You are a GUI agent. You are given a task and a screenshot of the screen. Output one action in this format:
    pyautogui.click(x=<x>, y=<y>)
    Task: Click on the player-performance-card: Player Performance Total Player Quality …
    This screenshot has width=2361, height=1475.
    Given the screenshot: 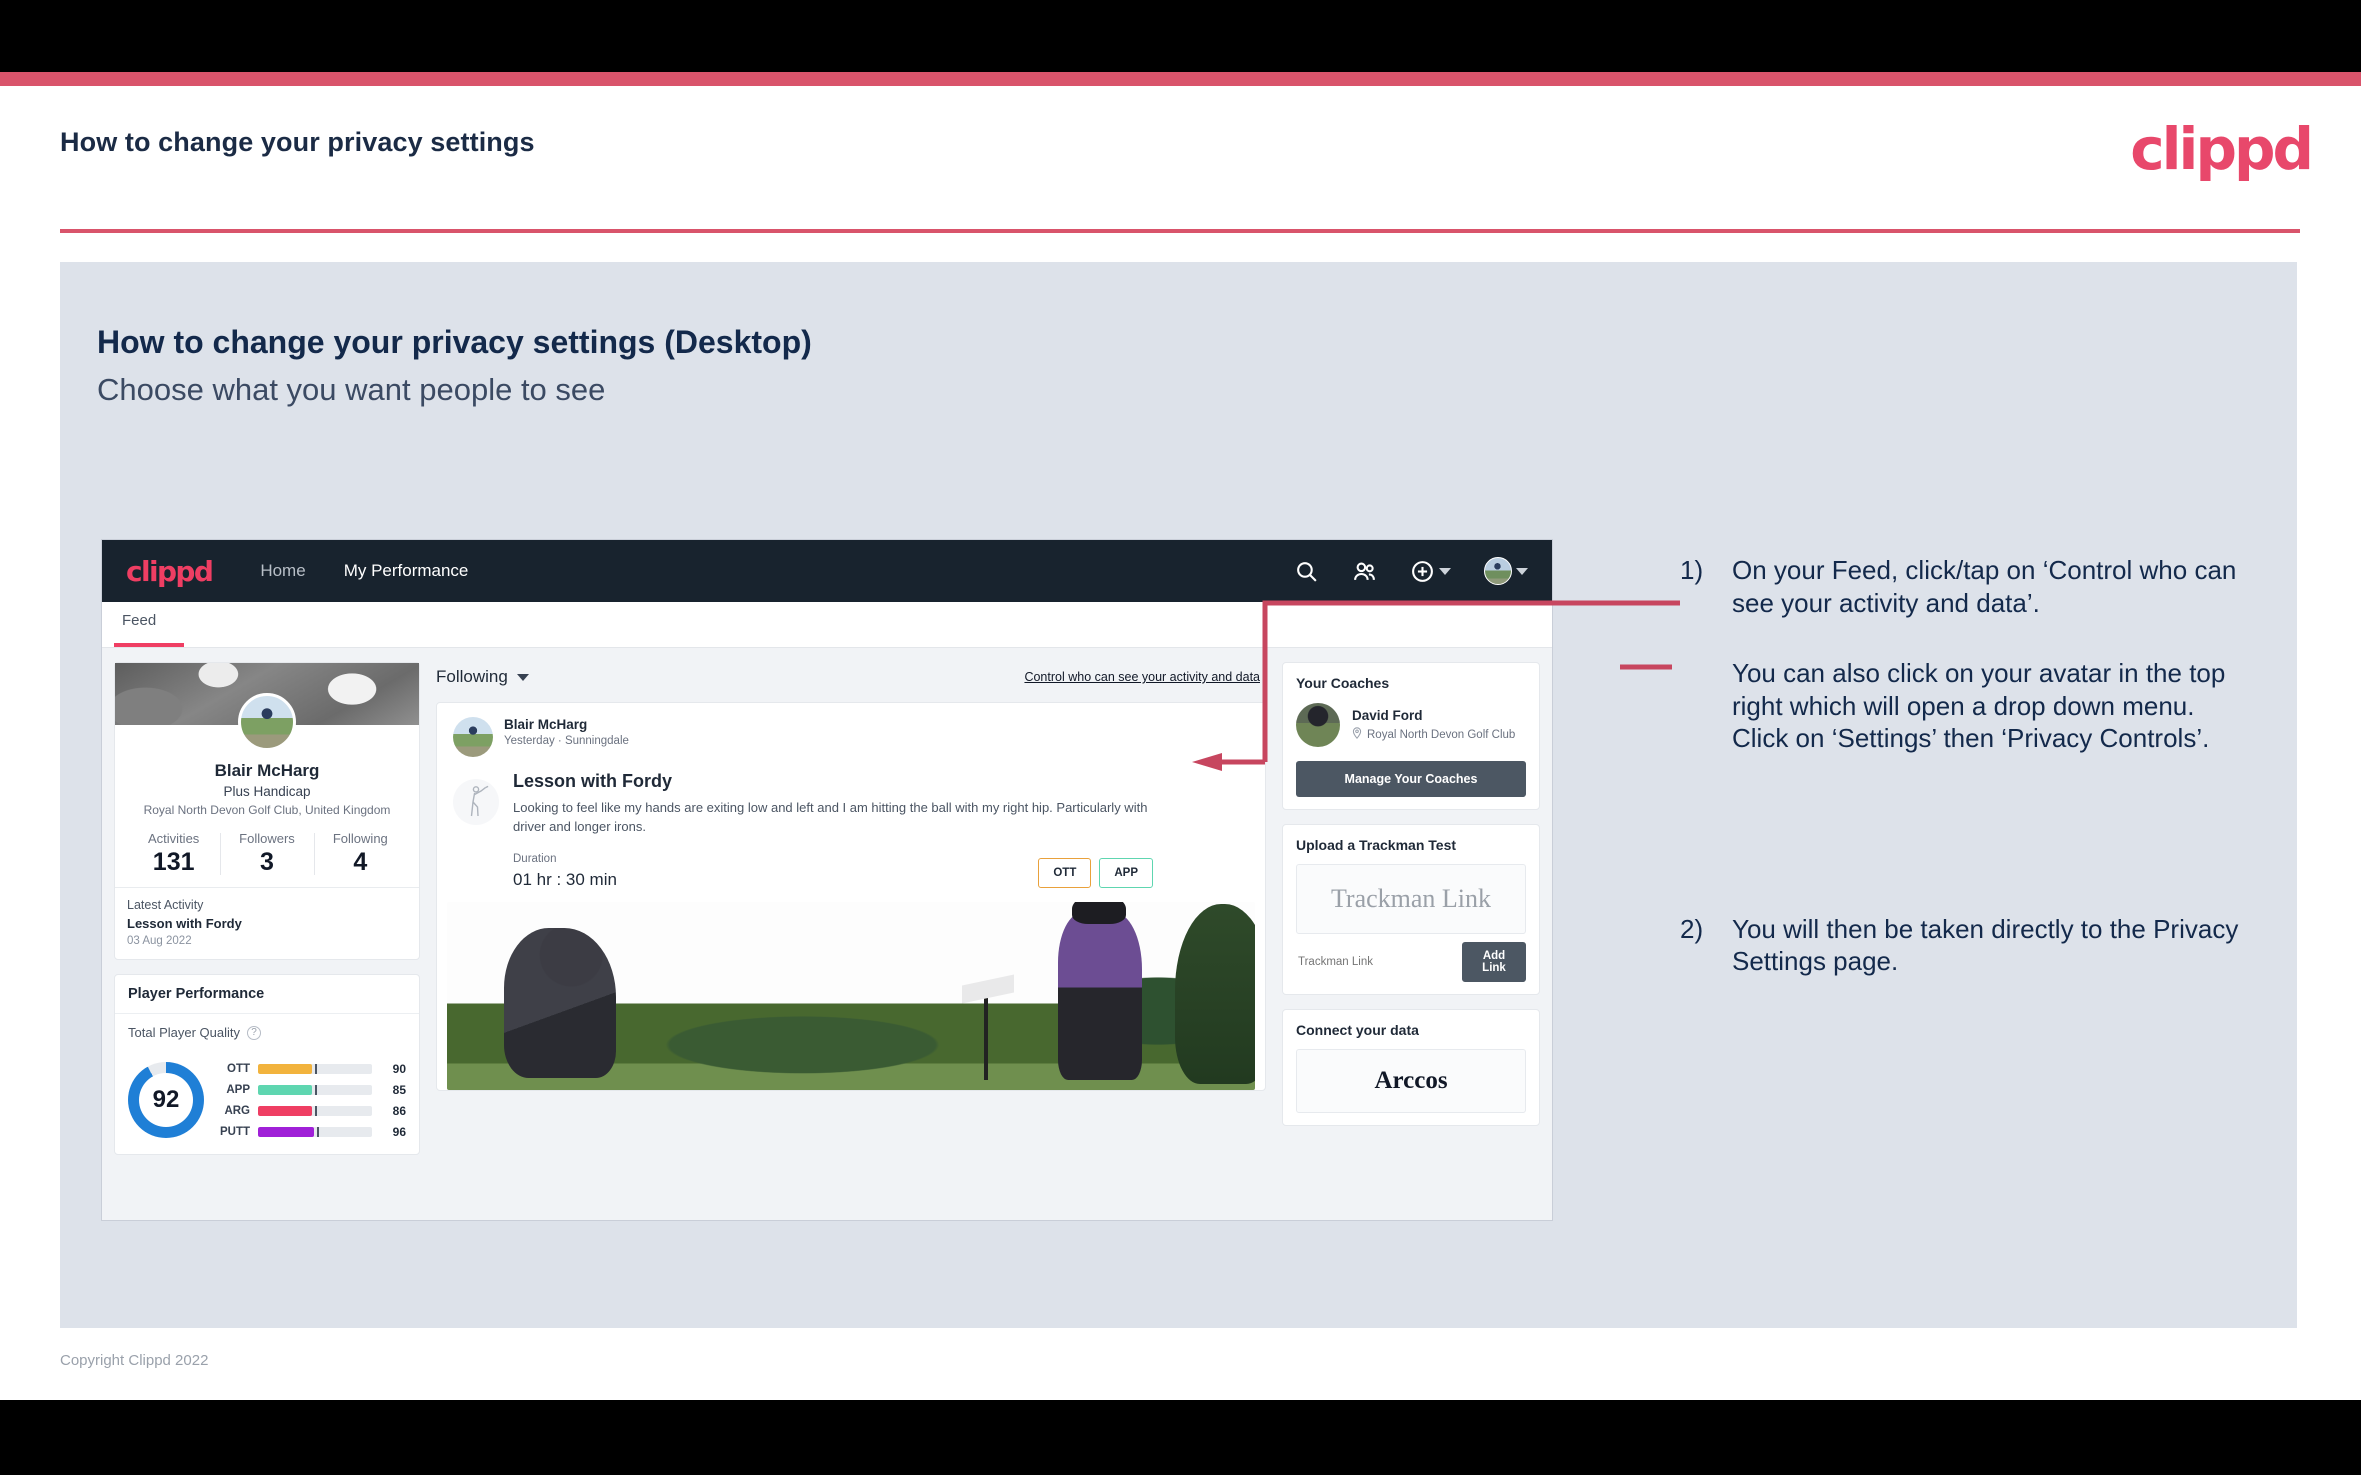 What is the action you would take?
    pyautogui.click(x=267, y=1064)
    